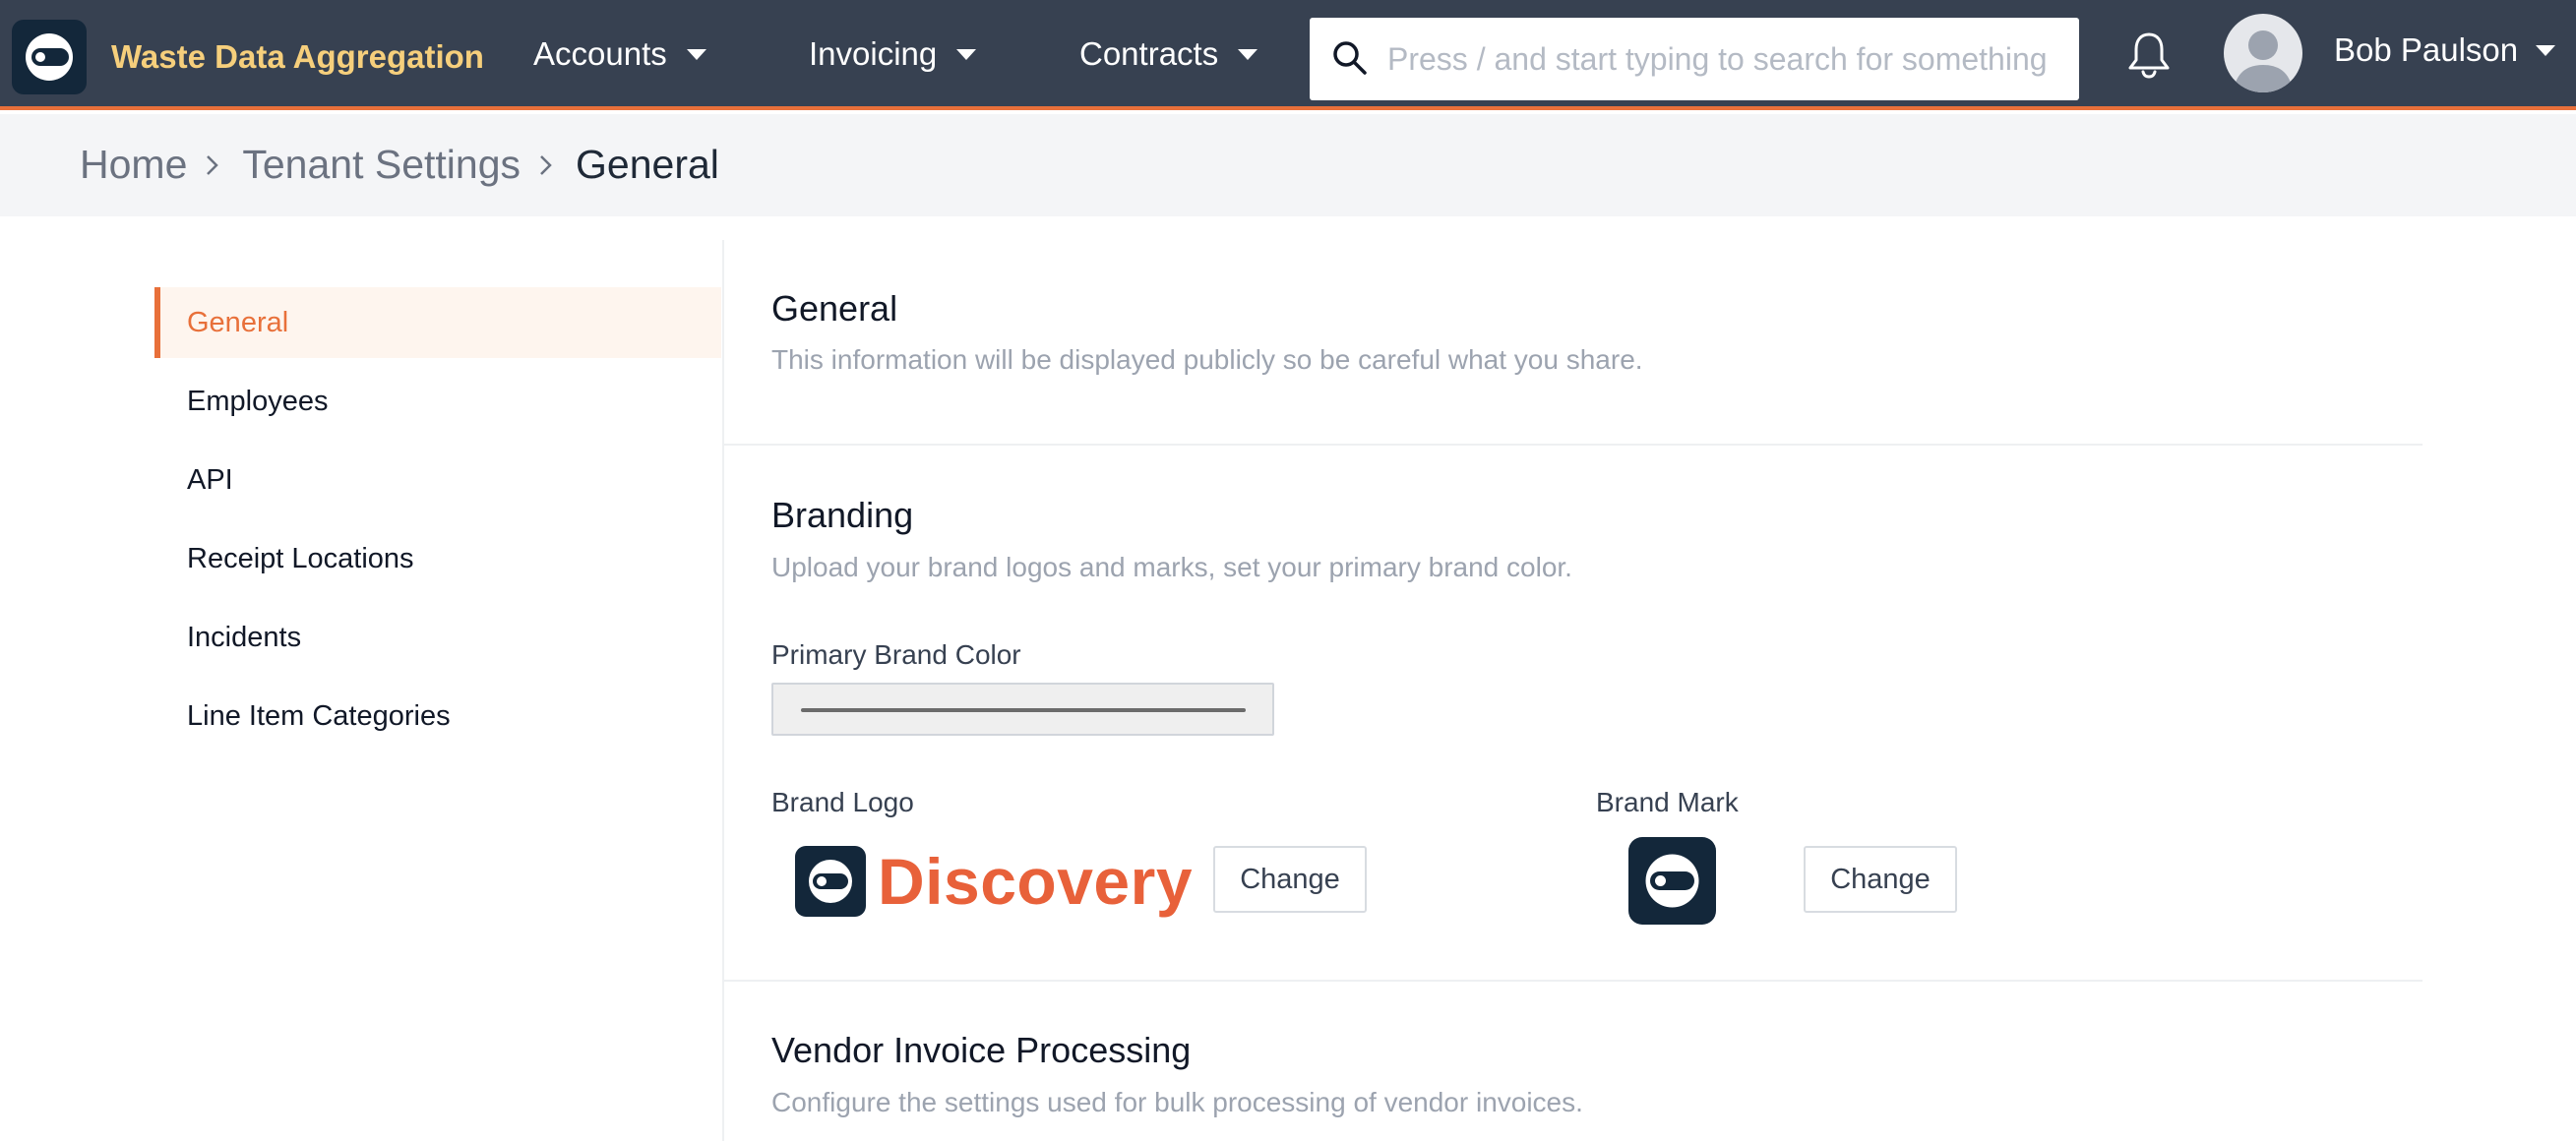 This screenshot has height=1141, width=2576. Describe the element at coordinates (382, 165) in the screenshot. I see `breadcrumb-tenant-settings: Tenant Settings` at that location.